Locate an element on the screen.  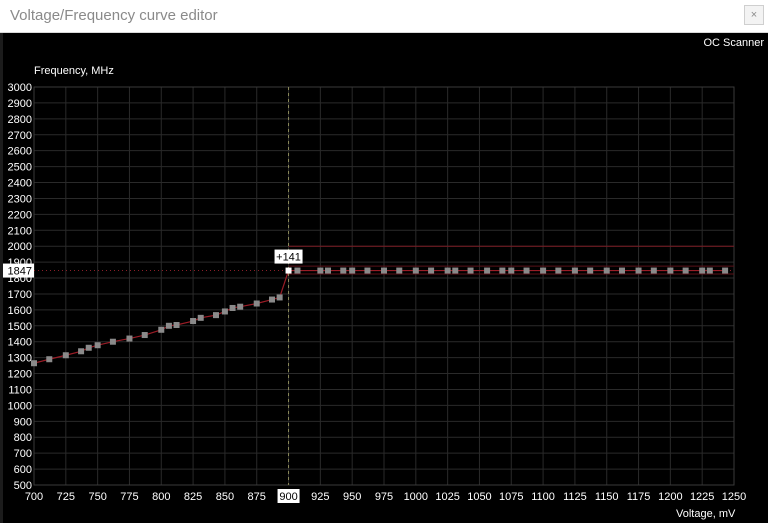
x-tick-label: 1250 is located at coordinates (734, 497).